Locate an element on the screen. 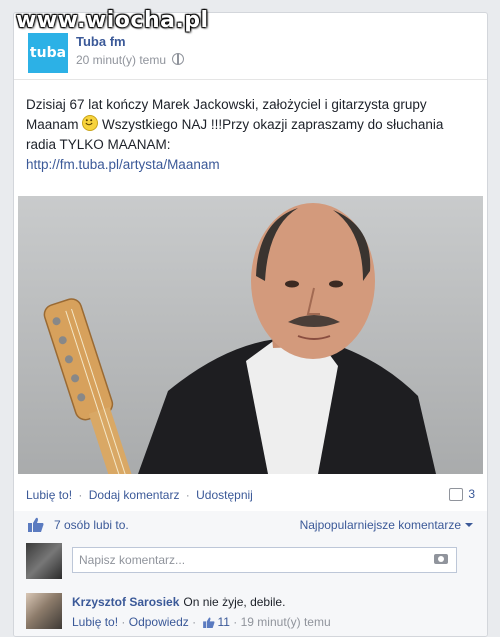 The width and height of the screenshot is (500, 637). page-name-link: Tuba fm is located at coordinates (101, 41).